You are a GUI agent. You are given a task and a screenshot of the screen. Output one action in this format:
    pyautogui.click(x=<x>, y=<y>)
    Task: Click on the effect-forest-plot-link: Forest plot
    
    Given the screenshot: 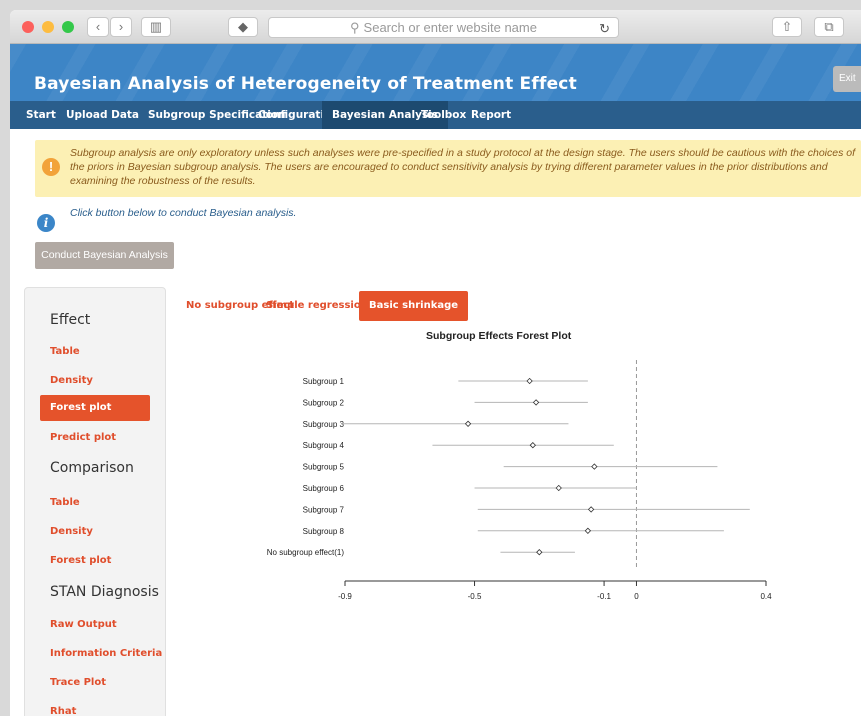 What is the action you would take?
    pyautogui.click(x=95, y=408)
    